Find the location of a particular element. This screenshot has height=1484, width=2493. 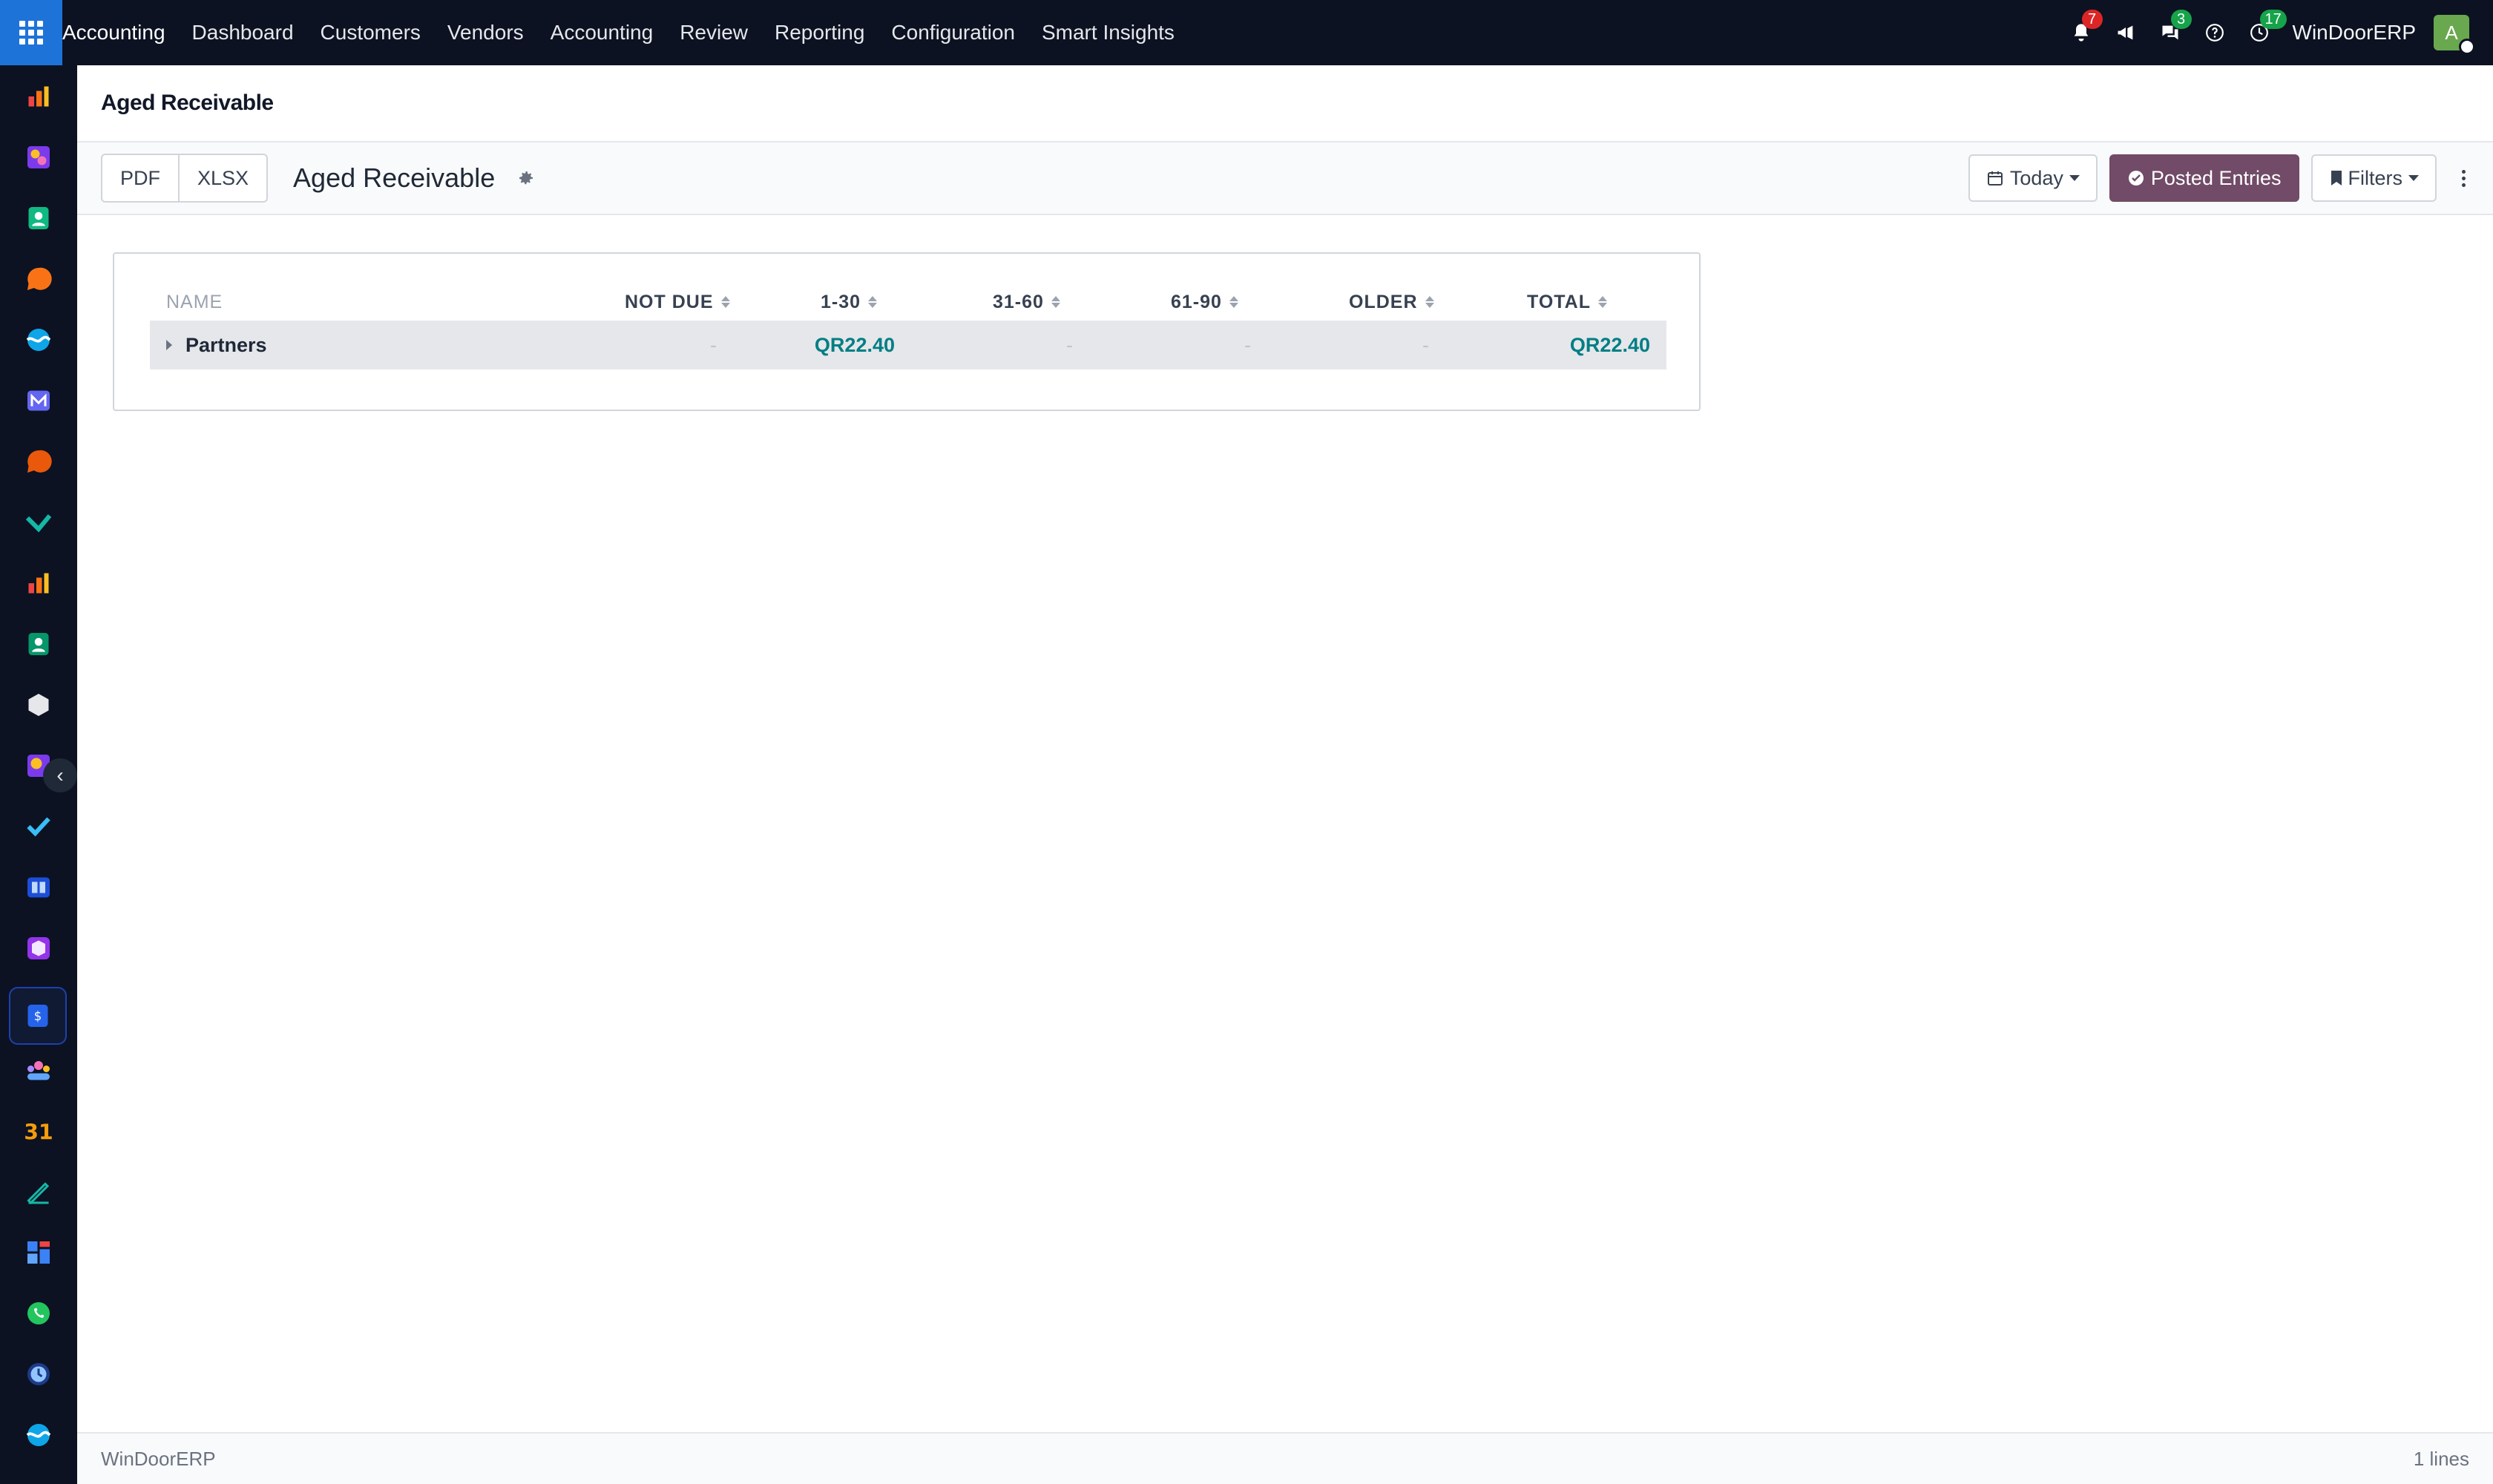

user-avatar: A is located at coordinates (2454, 35).